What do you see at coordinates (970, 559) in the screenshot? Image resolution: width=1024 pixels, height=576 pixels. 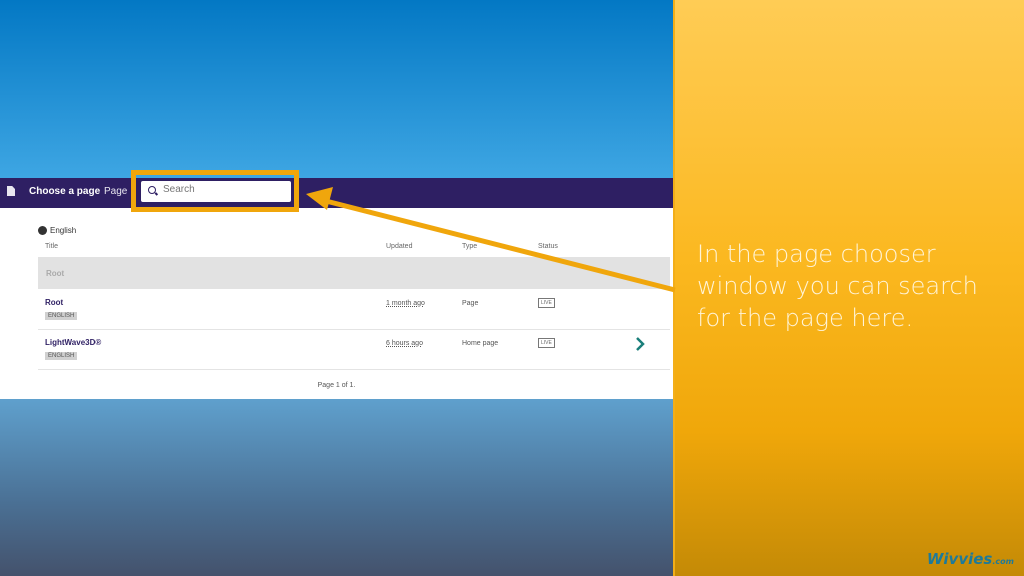 I see `brand-logo: Wivvies.com` at bounding box center [970, 559].